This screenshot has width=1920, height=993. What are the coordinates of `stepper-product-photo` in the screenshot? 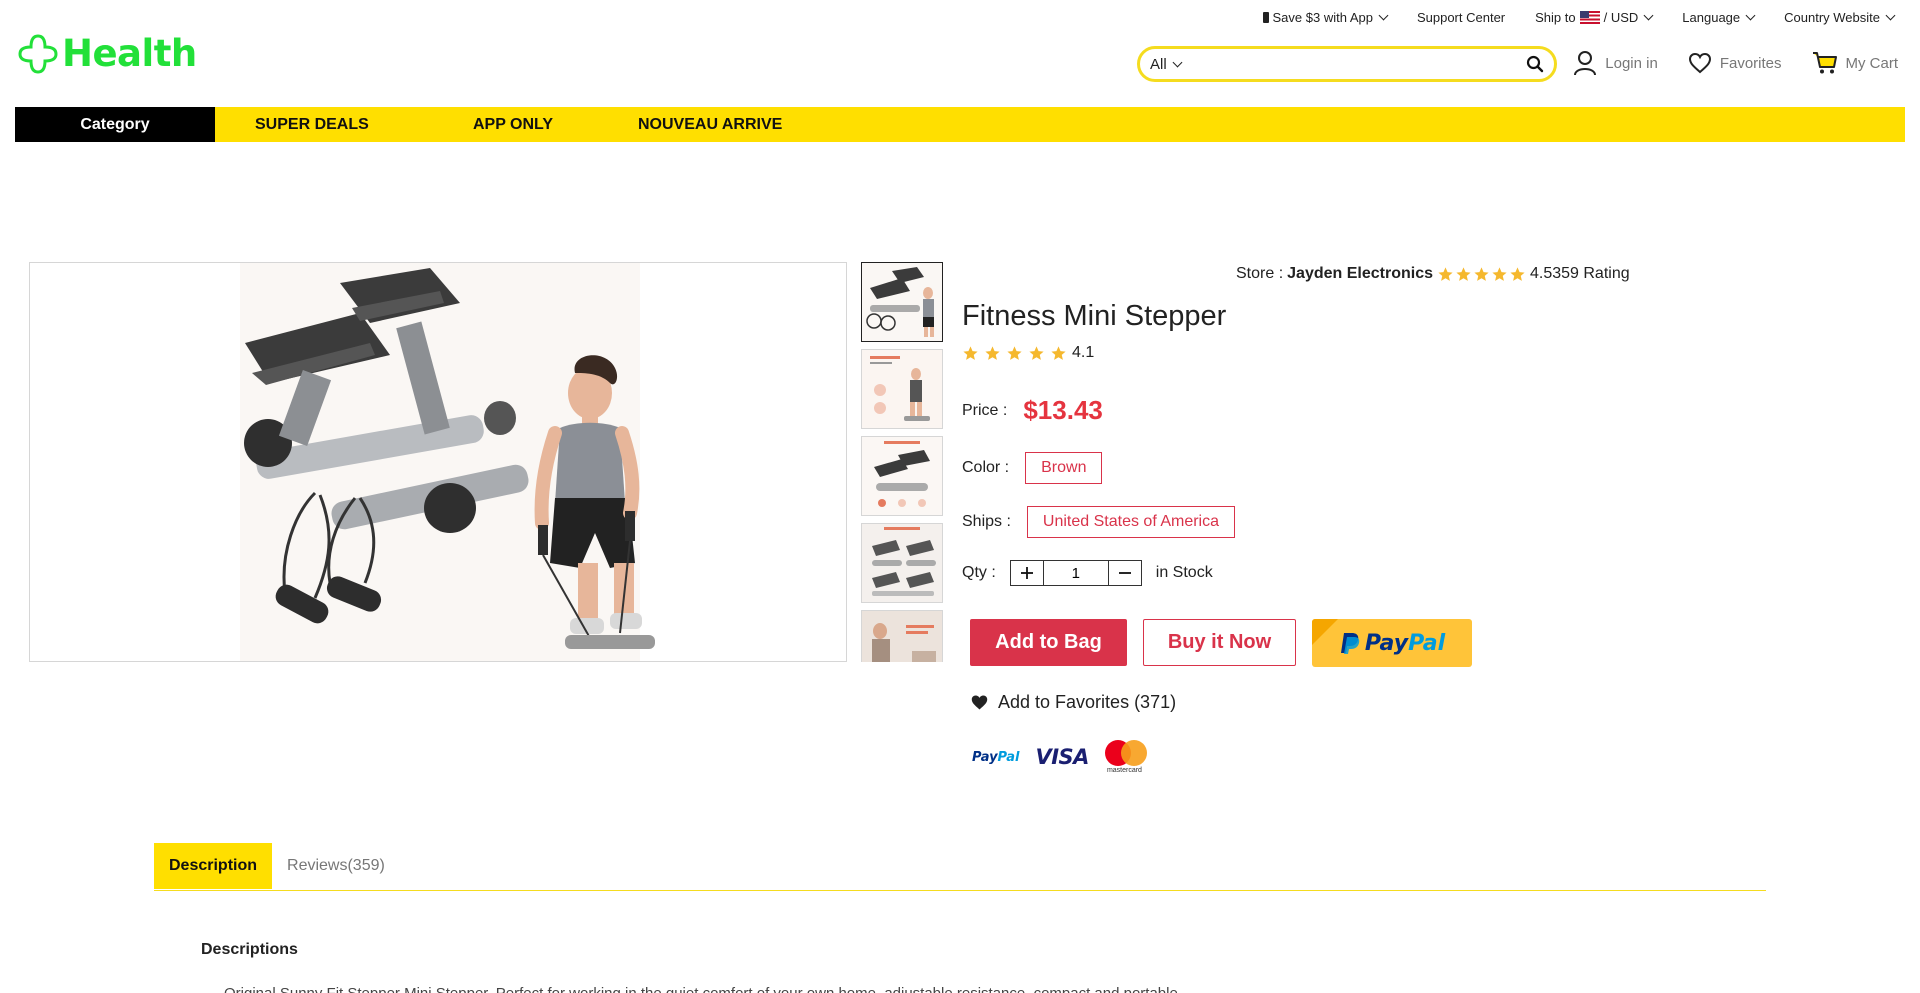 It's located at (447, 462).